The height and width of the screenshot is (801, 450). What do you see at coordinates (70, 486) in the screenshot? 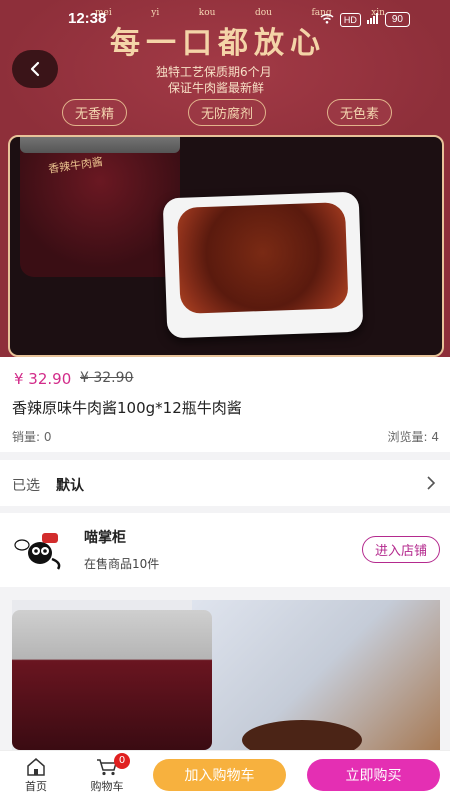
I see `spec-value: 默认` at bounding box center [70, 486].